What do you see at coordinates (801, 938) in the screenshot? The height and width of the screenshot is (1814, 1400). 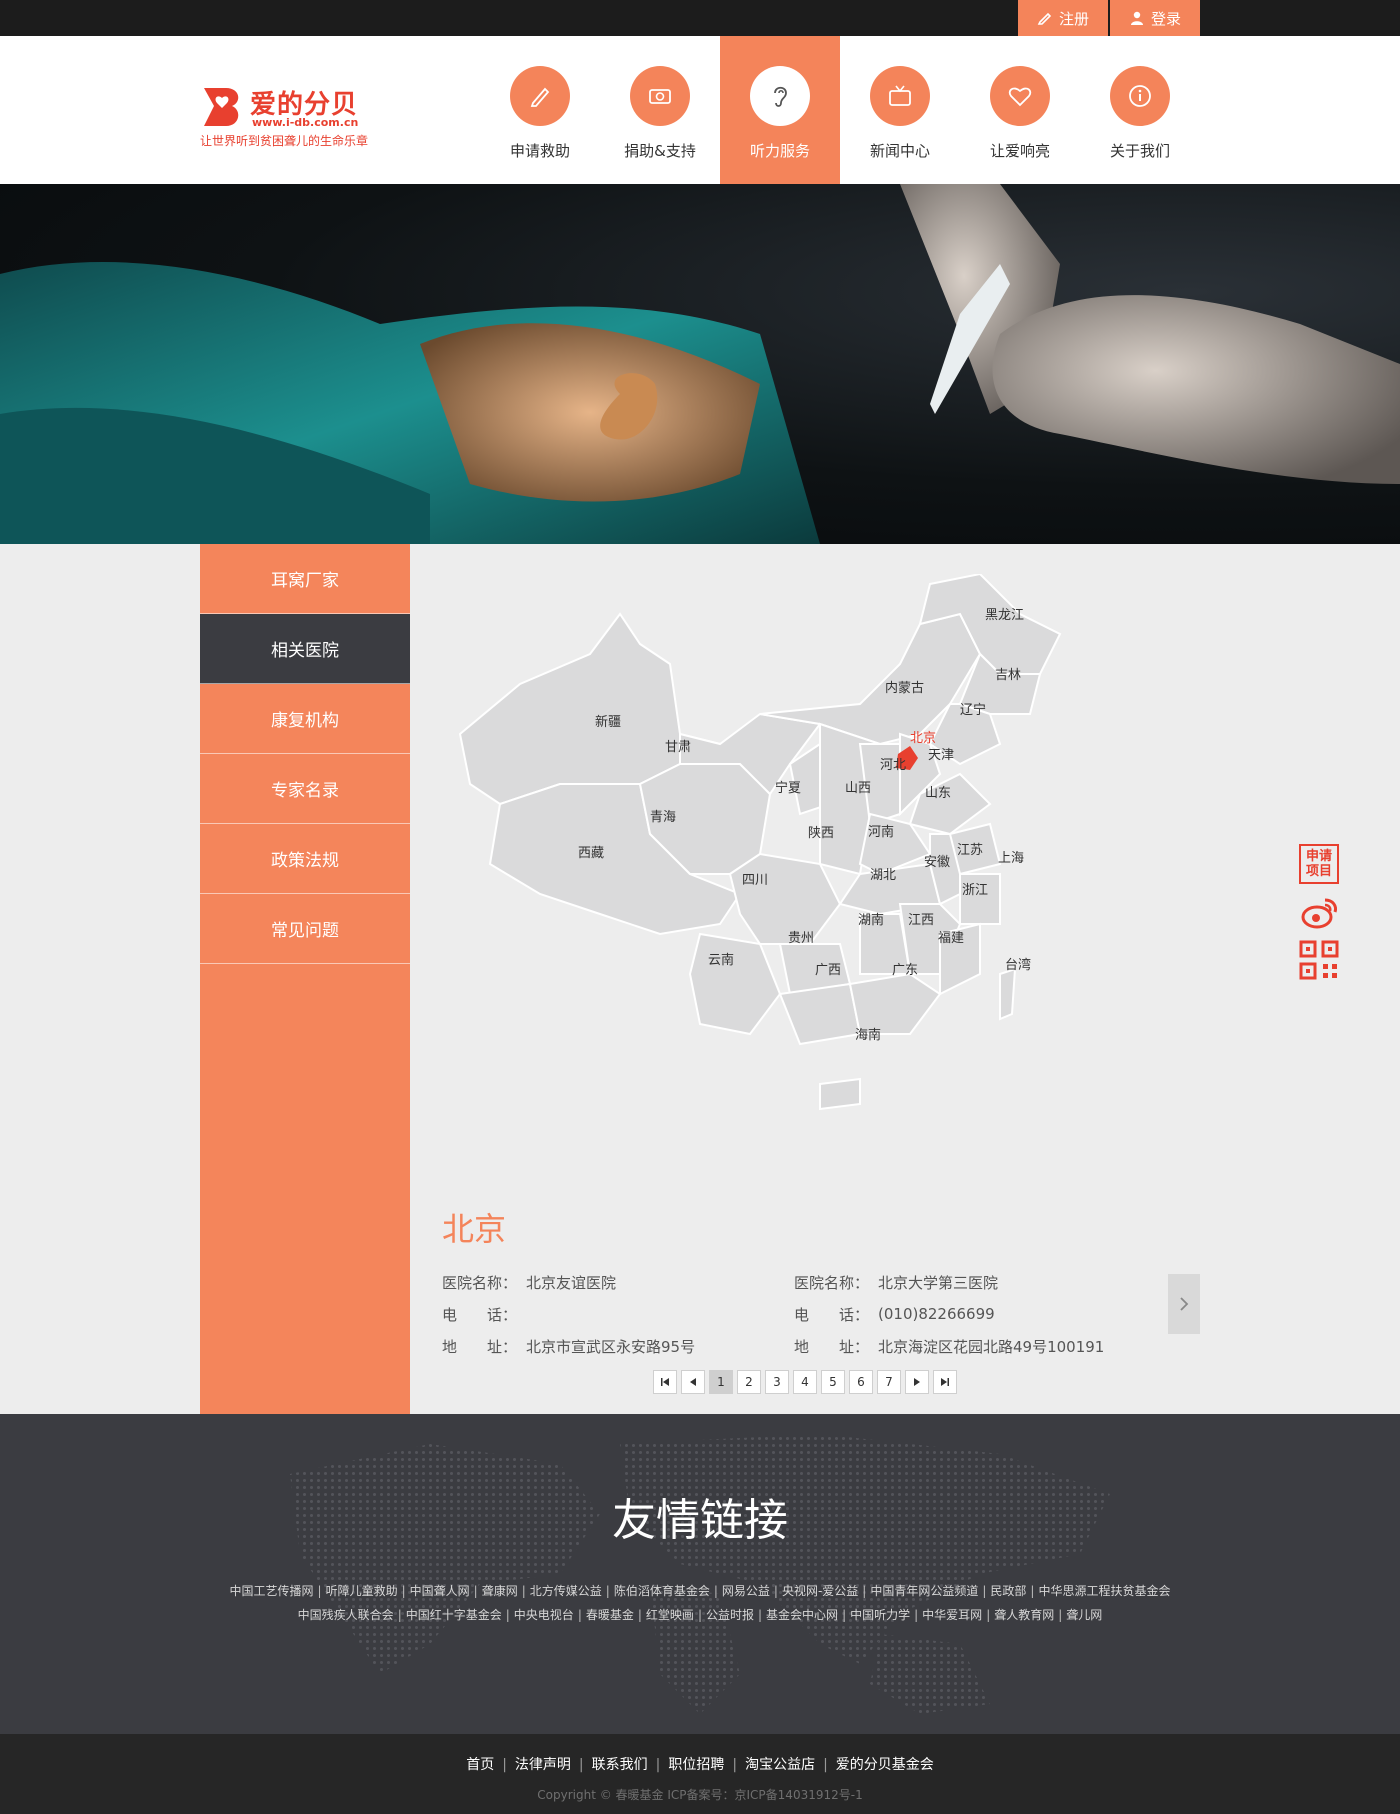 I see `map-label: 贵州` at bounding box center [801, 938].